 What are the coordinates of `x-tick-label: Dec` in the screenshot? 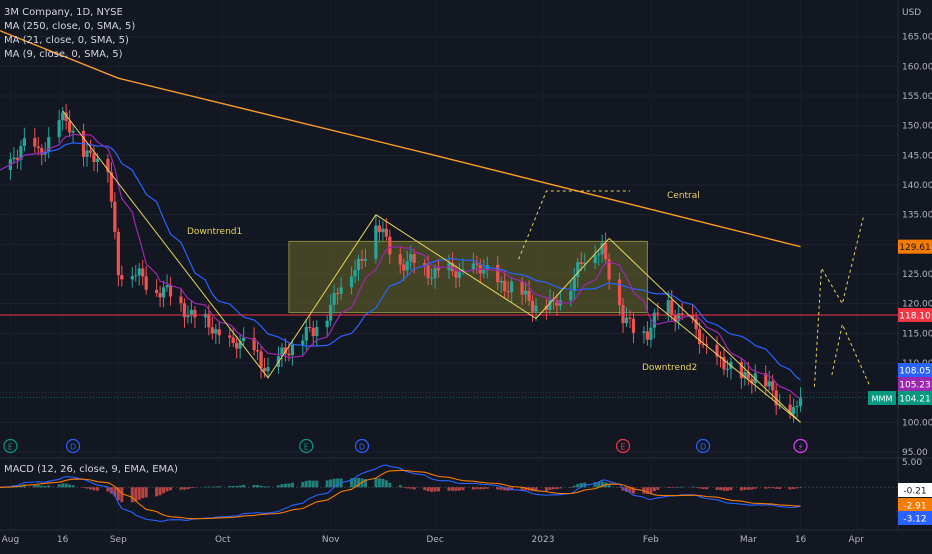 It's located at (434, 540).